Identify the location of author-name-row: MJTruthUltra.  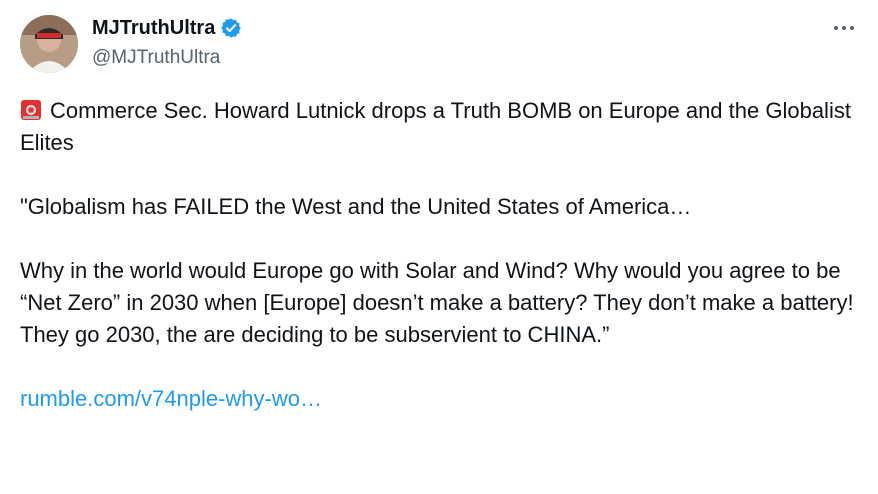
(167, 28).